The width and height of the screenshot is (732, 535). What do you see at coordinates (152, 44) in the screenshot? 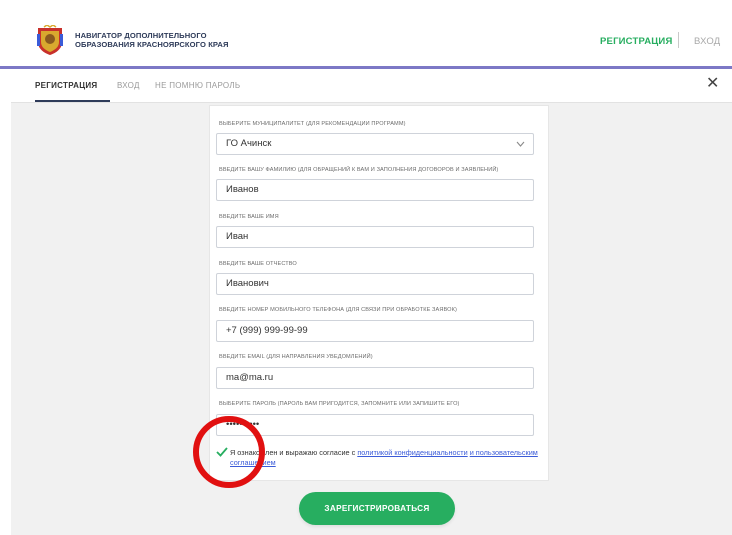
I see `logo-line-2: ОБРАЗОВАНИЯ КРАСНОЯРСКОГО КРАЯ` at bounding box center [152, 44].